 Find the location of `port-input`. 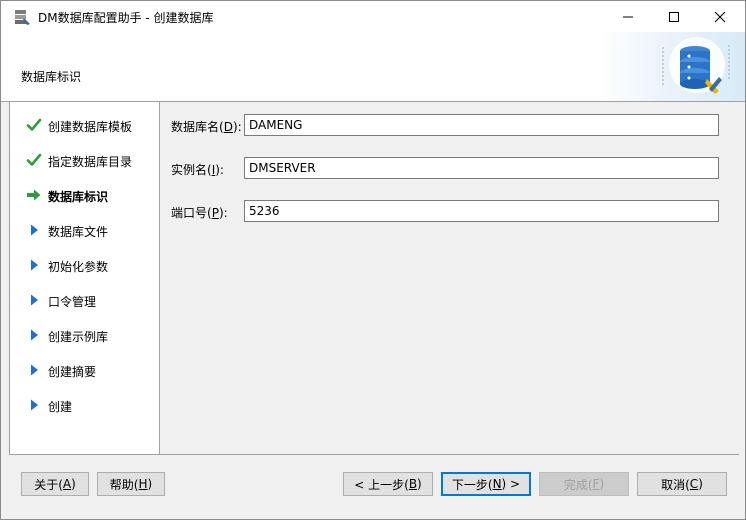

port-input is located at coordinates (481, 211).